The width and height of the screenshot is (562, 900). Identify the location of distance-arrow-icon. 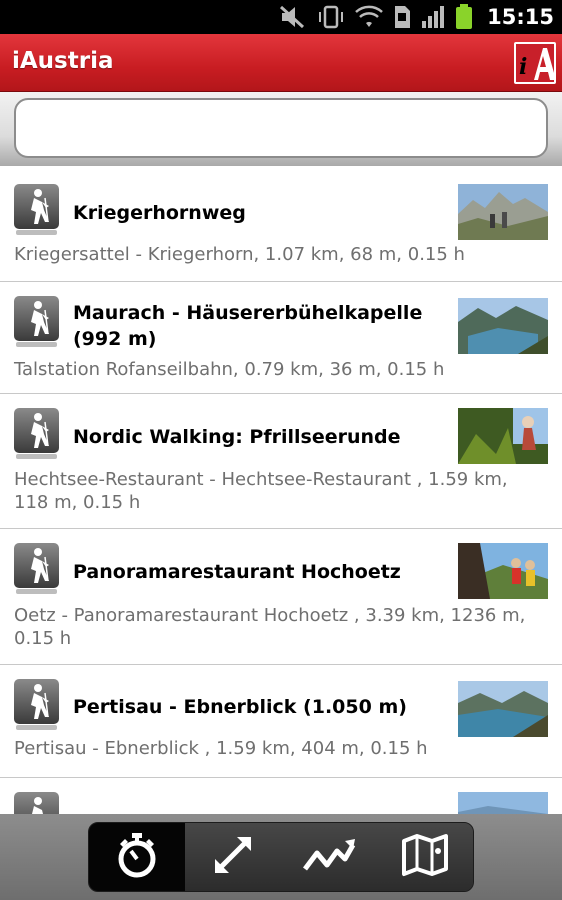
(233, 857).